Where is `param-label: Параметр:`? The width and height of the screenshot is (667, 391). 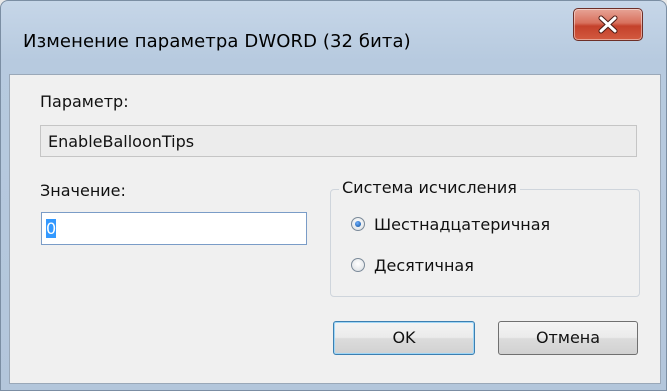
param-label: Параметр: is located at coordinates (84, 101).